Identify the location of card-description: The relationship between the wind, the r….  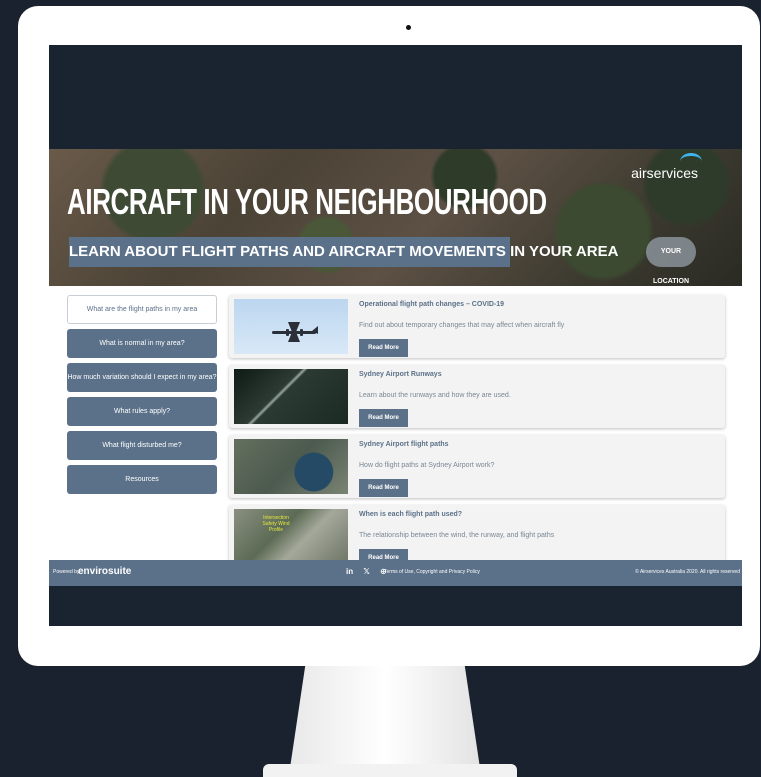
(457, 535).